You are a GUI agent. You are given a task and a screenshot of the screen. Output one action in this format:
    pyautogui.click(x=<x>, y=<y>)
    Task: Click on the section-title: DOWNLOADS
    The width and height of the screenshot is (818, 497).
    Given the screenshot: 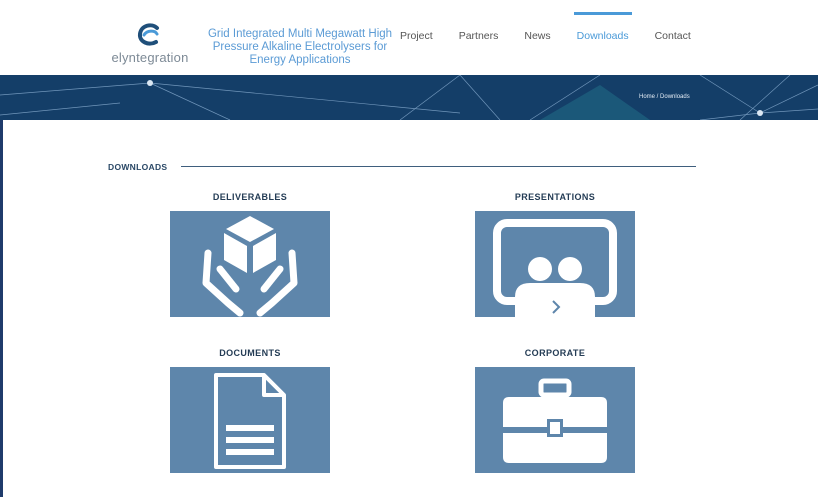 What is the action you would take?
    pyautogui.click(x=138, y=167)
    